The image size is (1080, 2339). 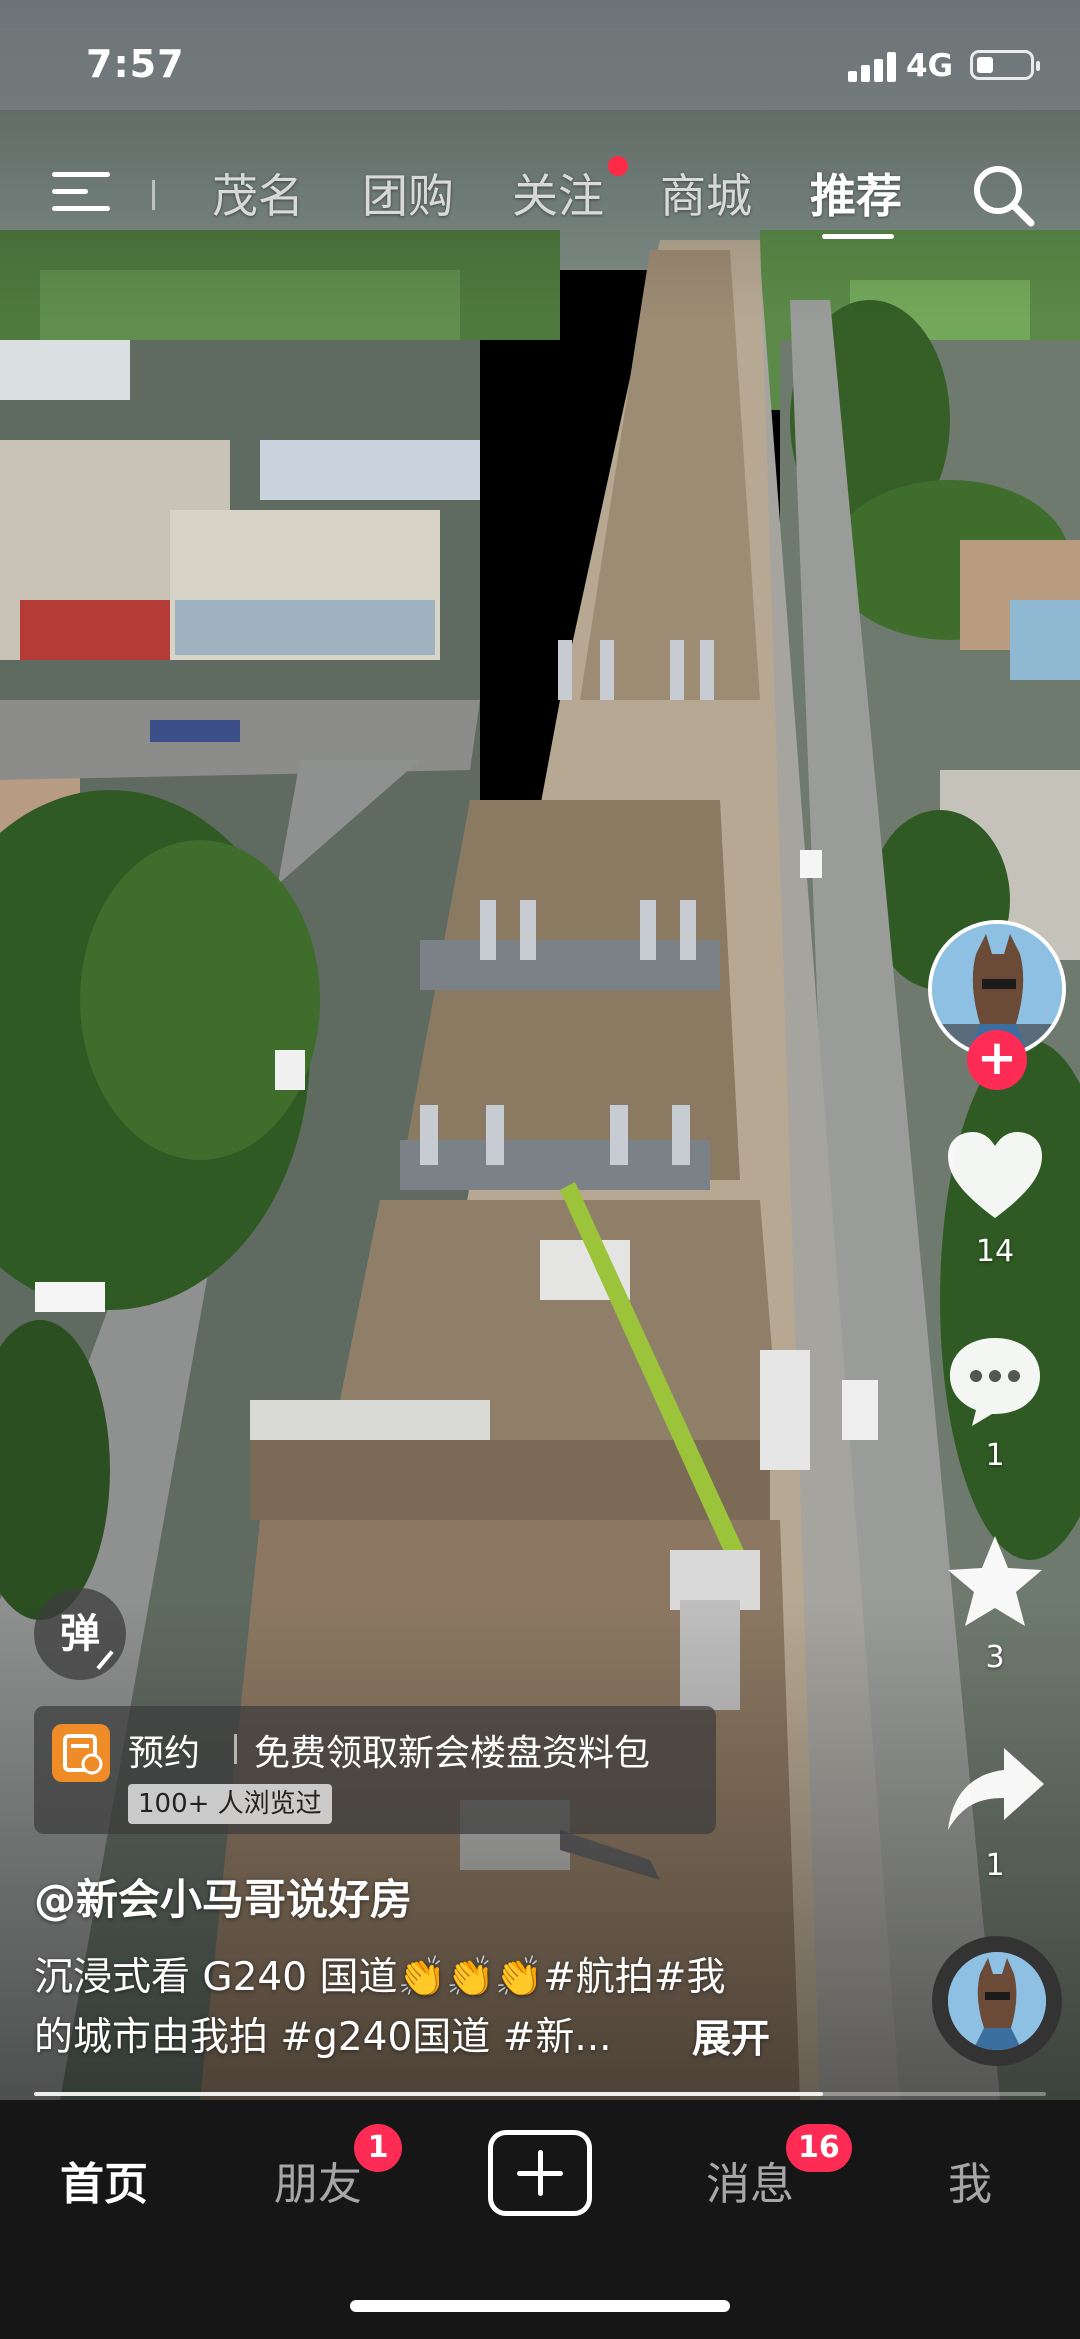 What do you see at coordinates (996, 1789) in the screenshot?
I see `share-icon` at bounding box center [996, 1789].